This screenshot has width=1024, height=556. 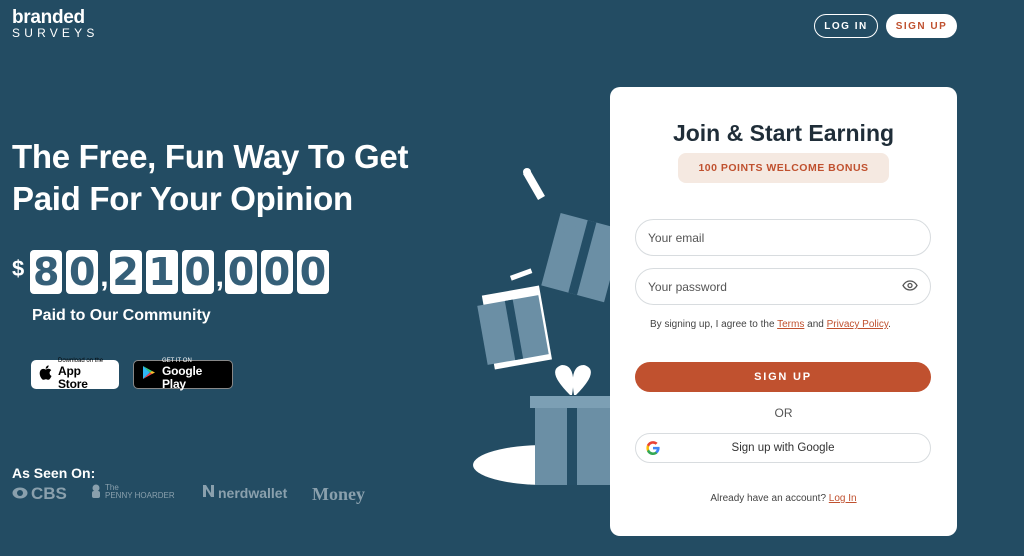 I want to click on brand-logo: branded SURVEYS, so click(x=55, y=24).